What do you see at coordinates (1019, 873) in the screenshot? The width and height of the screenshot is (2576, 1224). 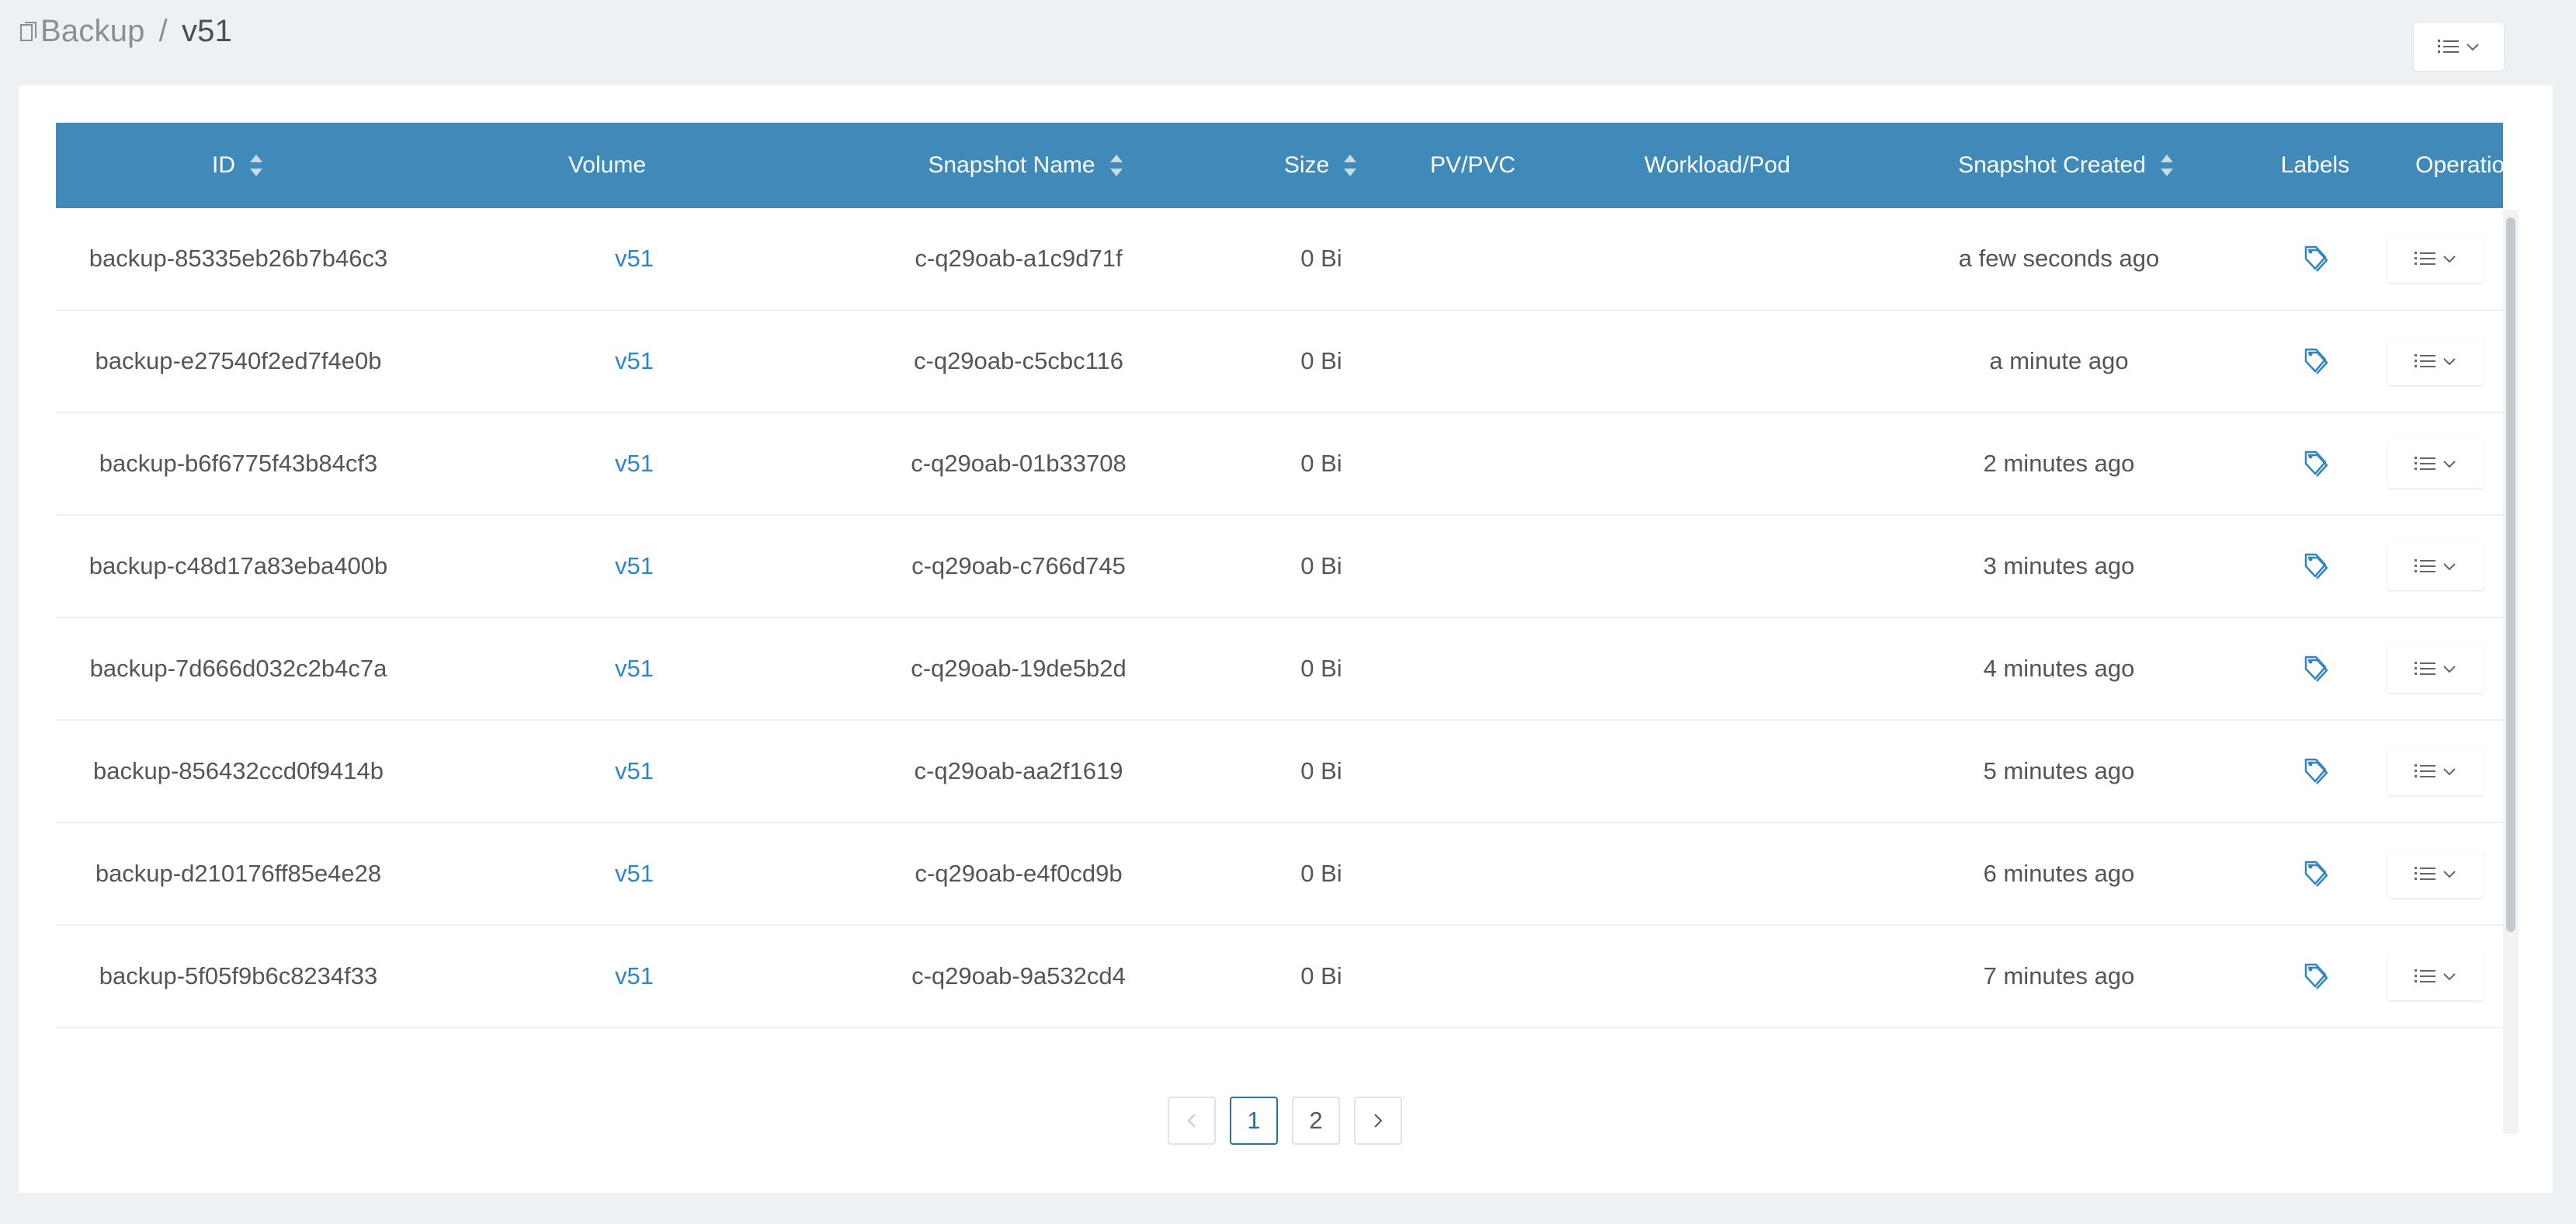 I see `cell-snapshot: c-q29oab-e4f0cd9b` at bounding box center [1019, 873].